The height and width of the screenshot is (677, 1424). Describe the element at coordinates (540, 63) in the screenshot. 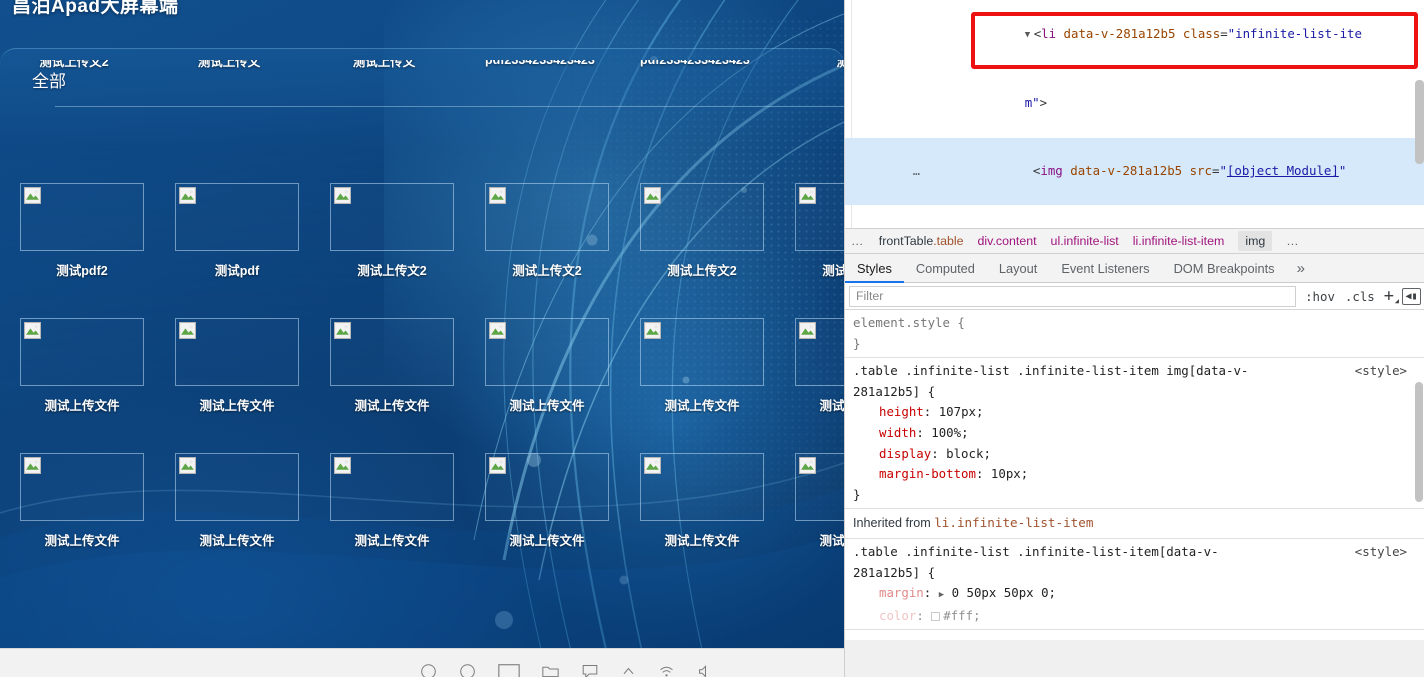

I see `clipped-file-label: 测试pdf2334233423423` at that location.